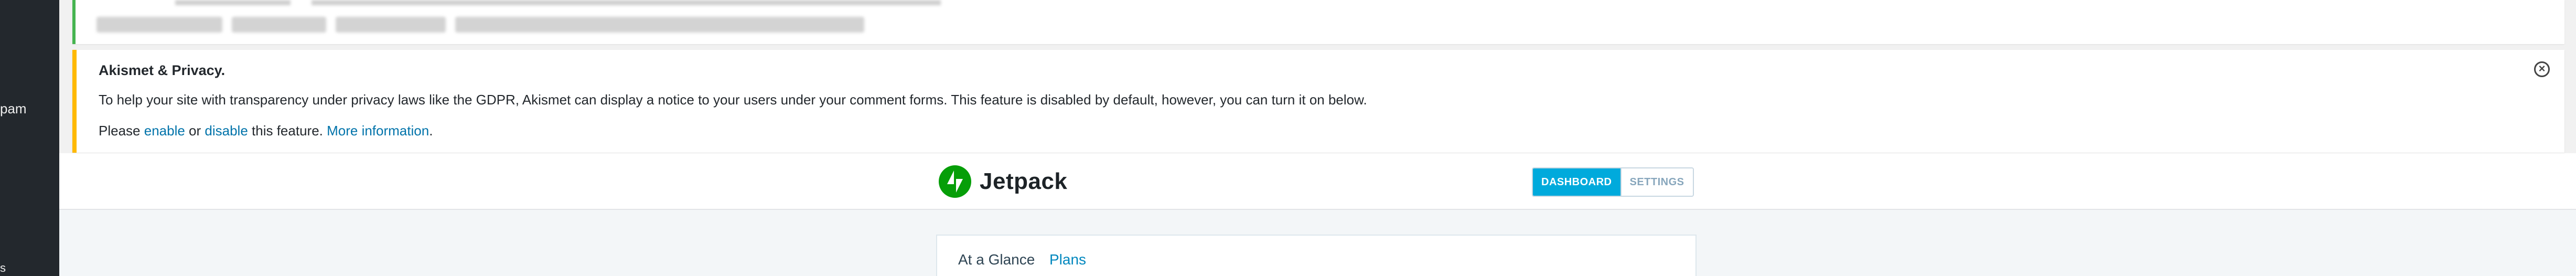 Image resolution: width=2576 pixels, height=276 pixels. Describe the element at coordinates (13, 109) in the screenshot. I see `sidebar-item-label: pam` at that location.